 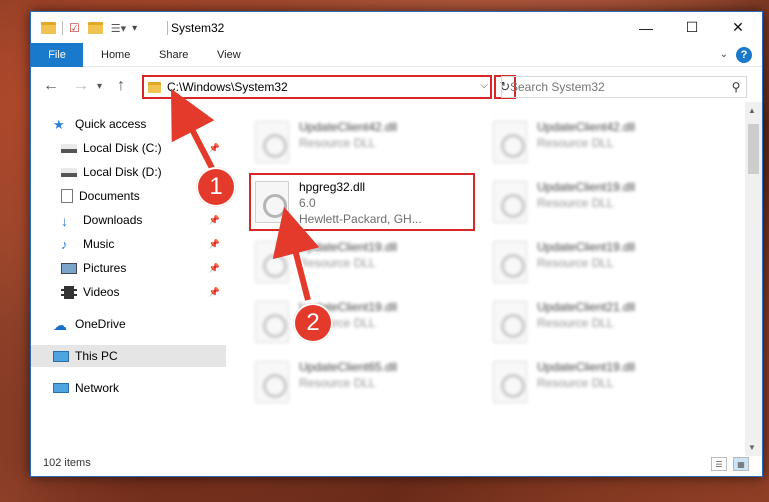 I want to click on tab-home: Home, so click(x=115, y=55).